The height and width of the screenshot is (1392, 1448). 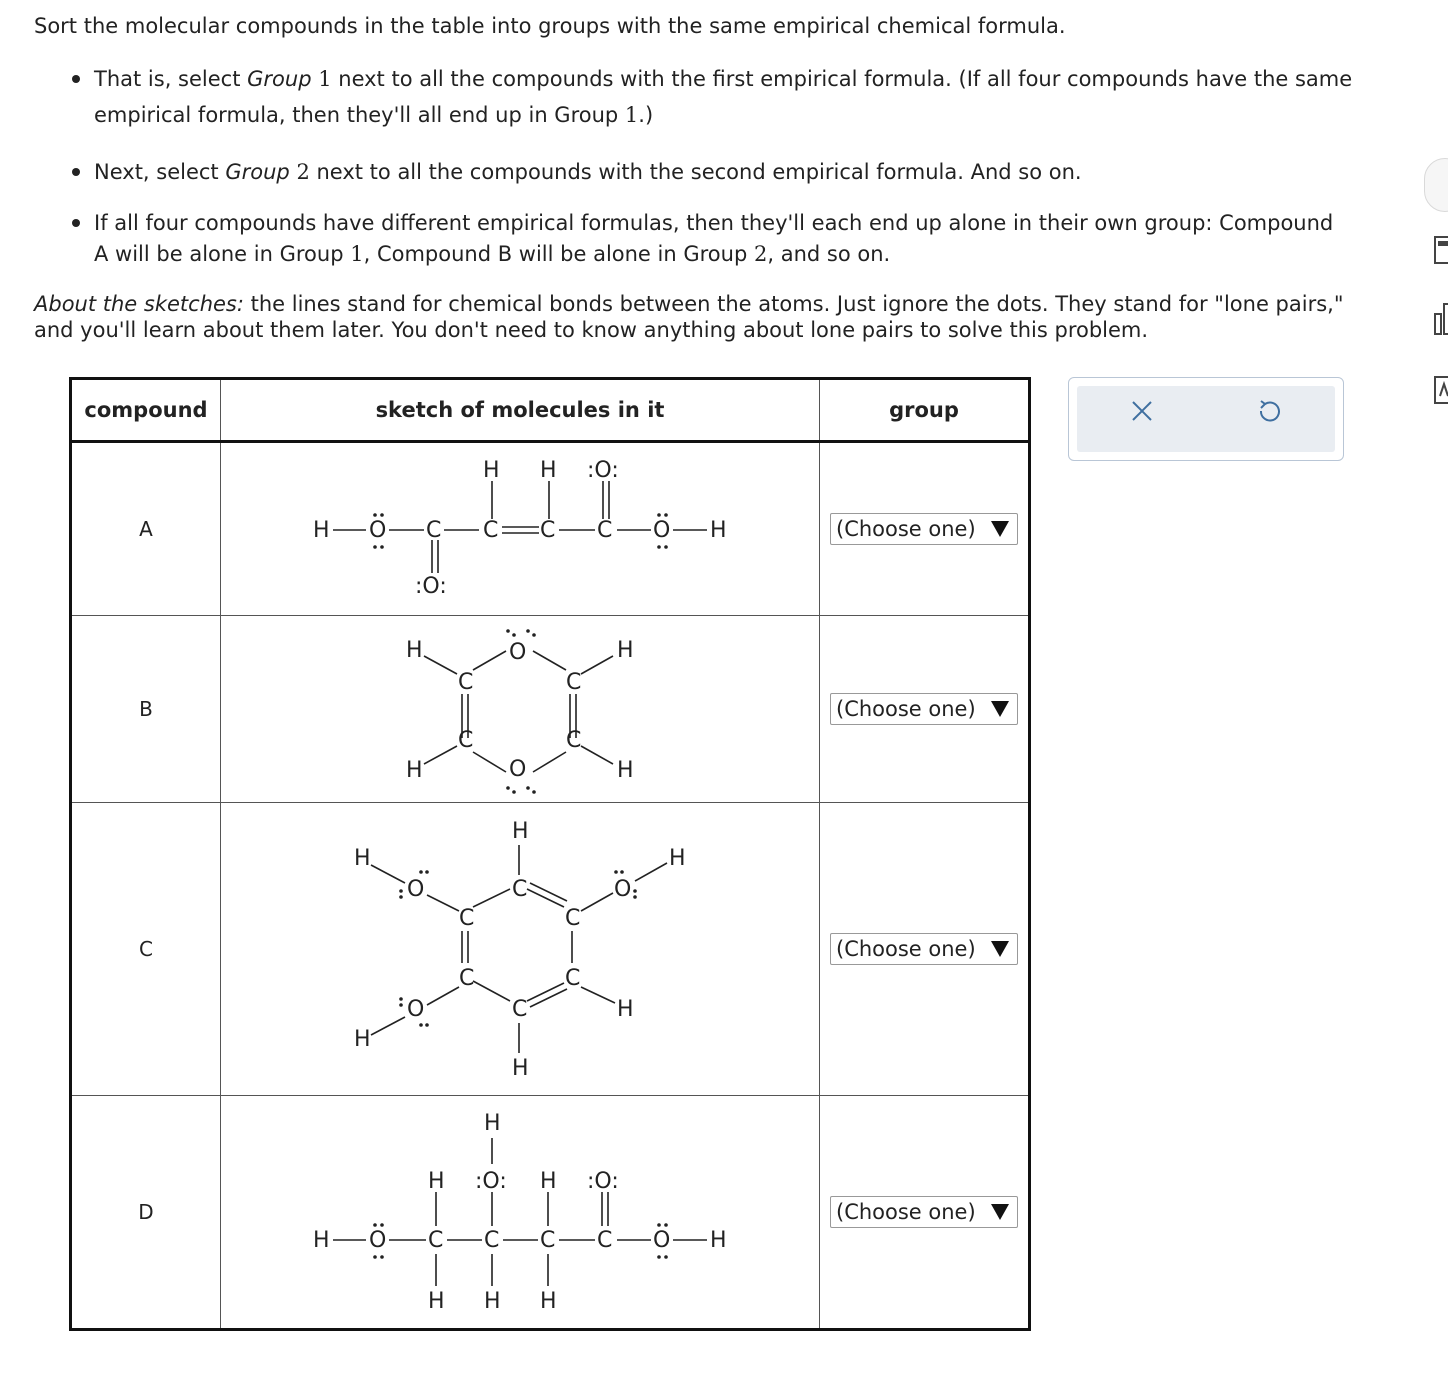 I want to click on chart-icon, so click(x=1440, y=317).